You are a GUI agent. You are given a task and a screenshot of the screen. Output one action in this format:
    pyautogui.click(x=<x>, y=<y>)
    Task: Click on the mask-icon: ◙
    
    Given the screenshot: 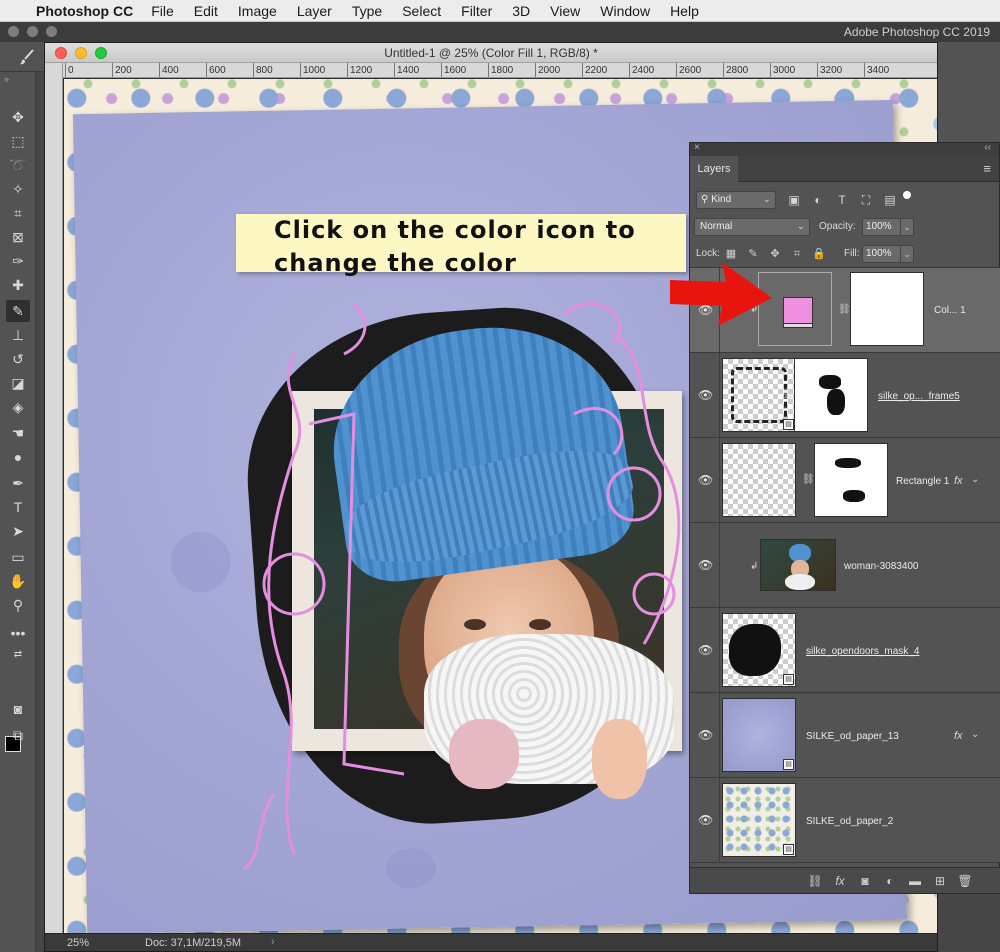 What is the action you would take?
    pyautogui.click(x=865, y=881)
    